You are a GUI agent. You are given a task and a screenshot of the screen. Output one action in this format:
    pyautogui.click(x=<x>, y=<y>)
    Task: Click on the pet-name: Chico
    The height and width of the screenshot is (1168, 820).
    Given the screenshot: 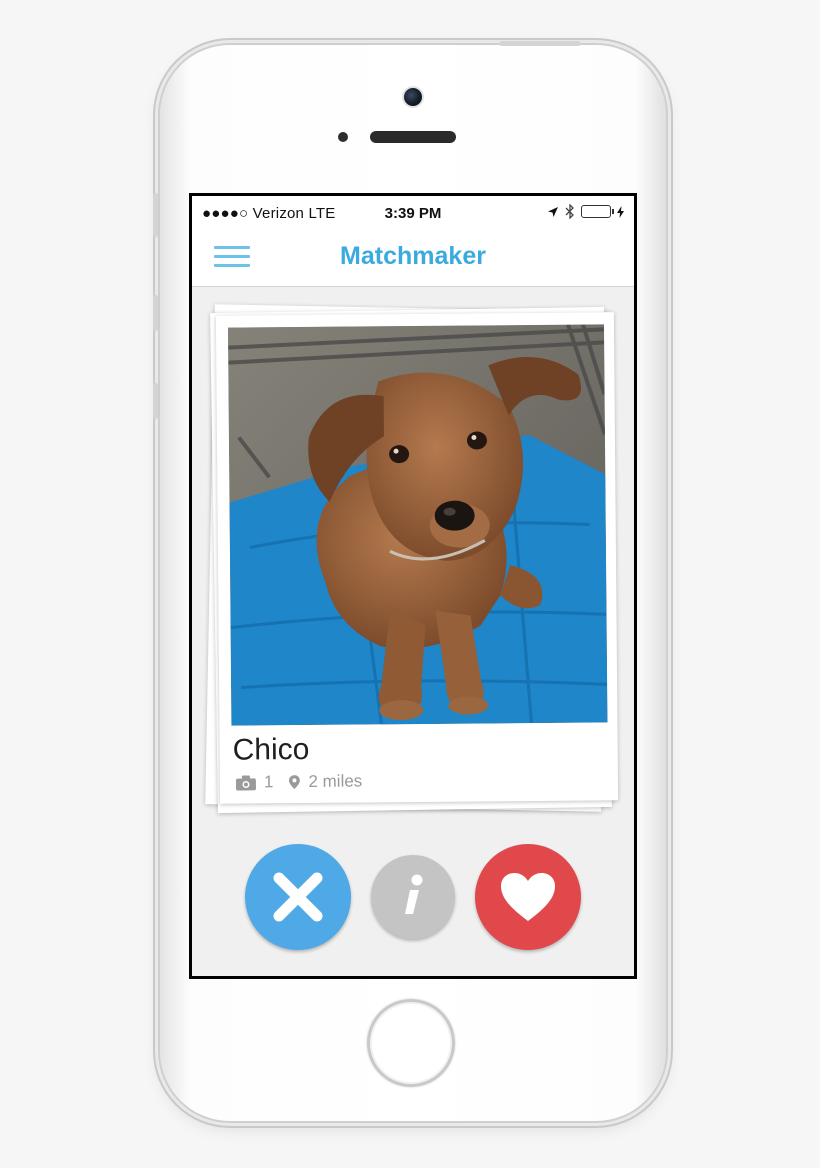 What is the action you would take?
    pyautogui.click(x=271, y=749)
    